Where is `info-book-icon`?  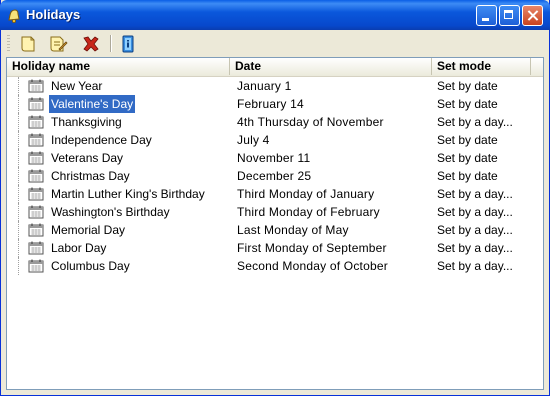
info-book-icon is located at coordinates (128, 44).